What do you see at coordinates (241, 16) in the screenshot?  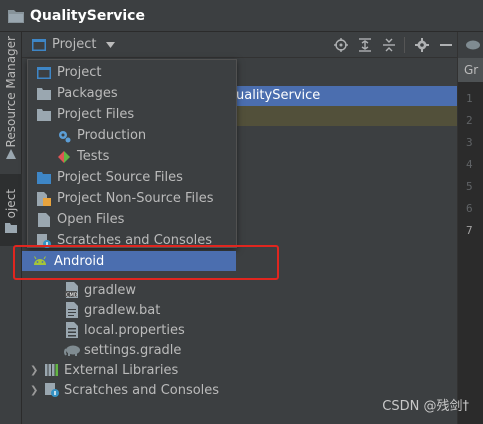 I see `window-titlebar: QualityService` at bounding box center [241, 16].